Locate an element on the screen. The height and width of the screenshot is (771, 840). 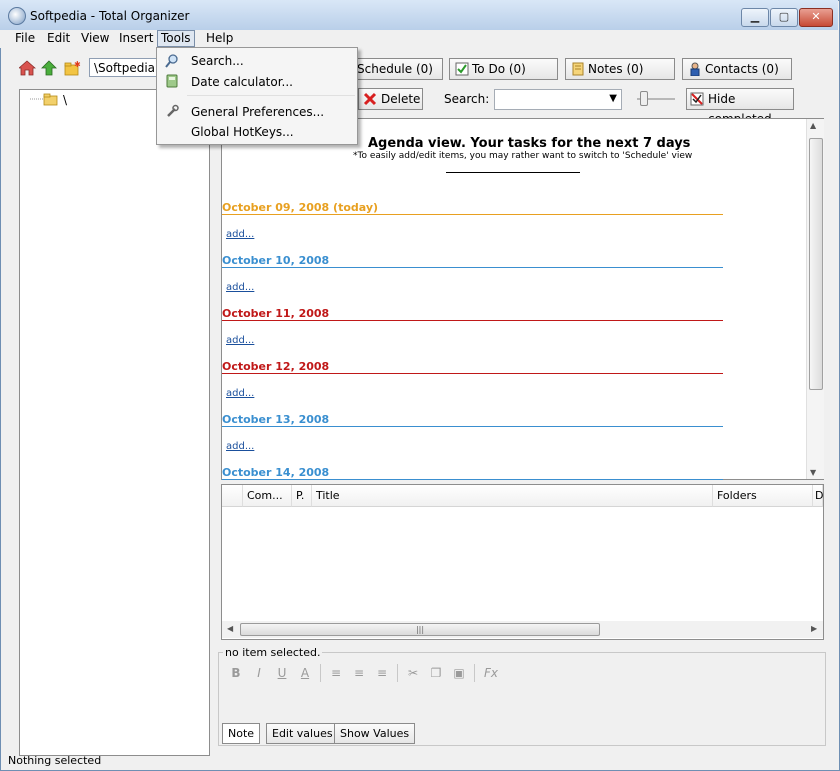
item-list is located at coordinates (522, 562).